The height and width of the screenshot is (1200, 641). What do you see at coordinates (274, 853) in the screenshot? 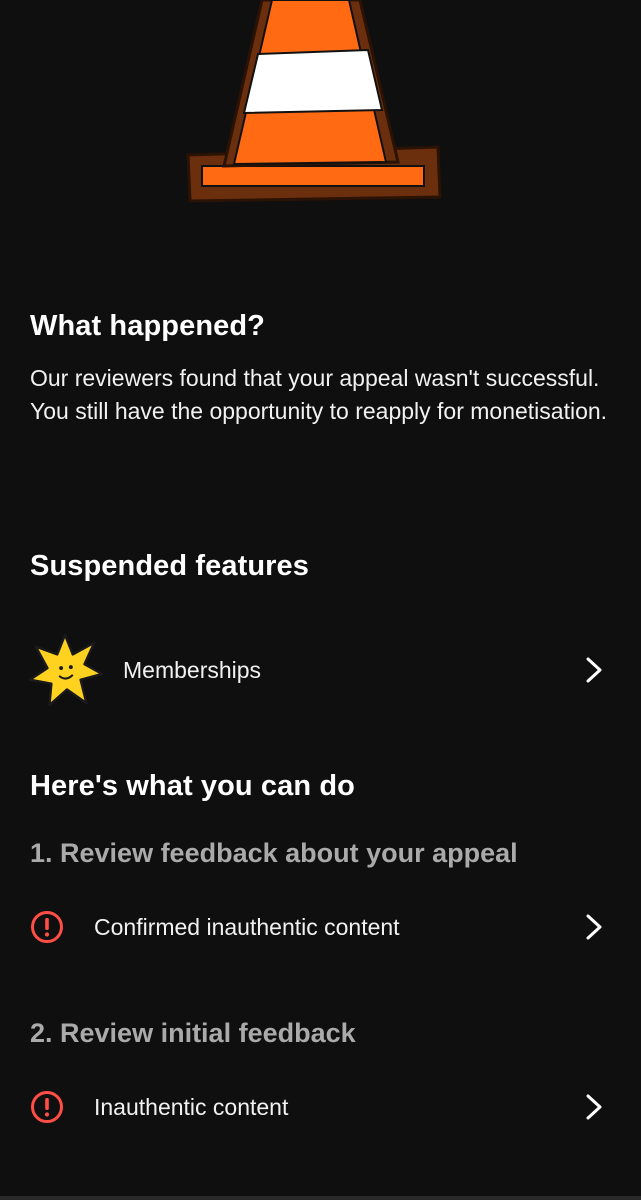
I see `step-1-heading: 1. Review feedback about your appeal` at bounding box center [274, 853].